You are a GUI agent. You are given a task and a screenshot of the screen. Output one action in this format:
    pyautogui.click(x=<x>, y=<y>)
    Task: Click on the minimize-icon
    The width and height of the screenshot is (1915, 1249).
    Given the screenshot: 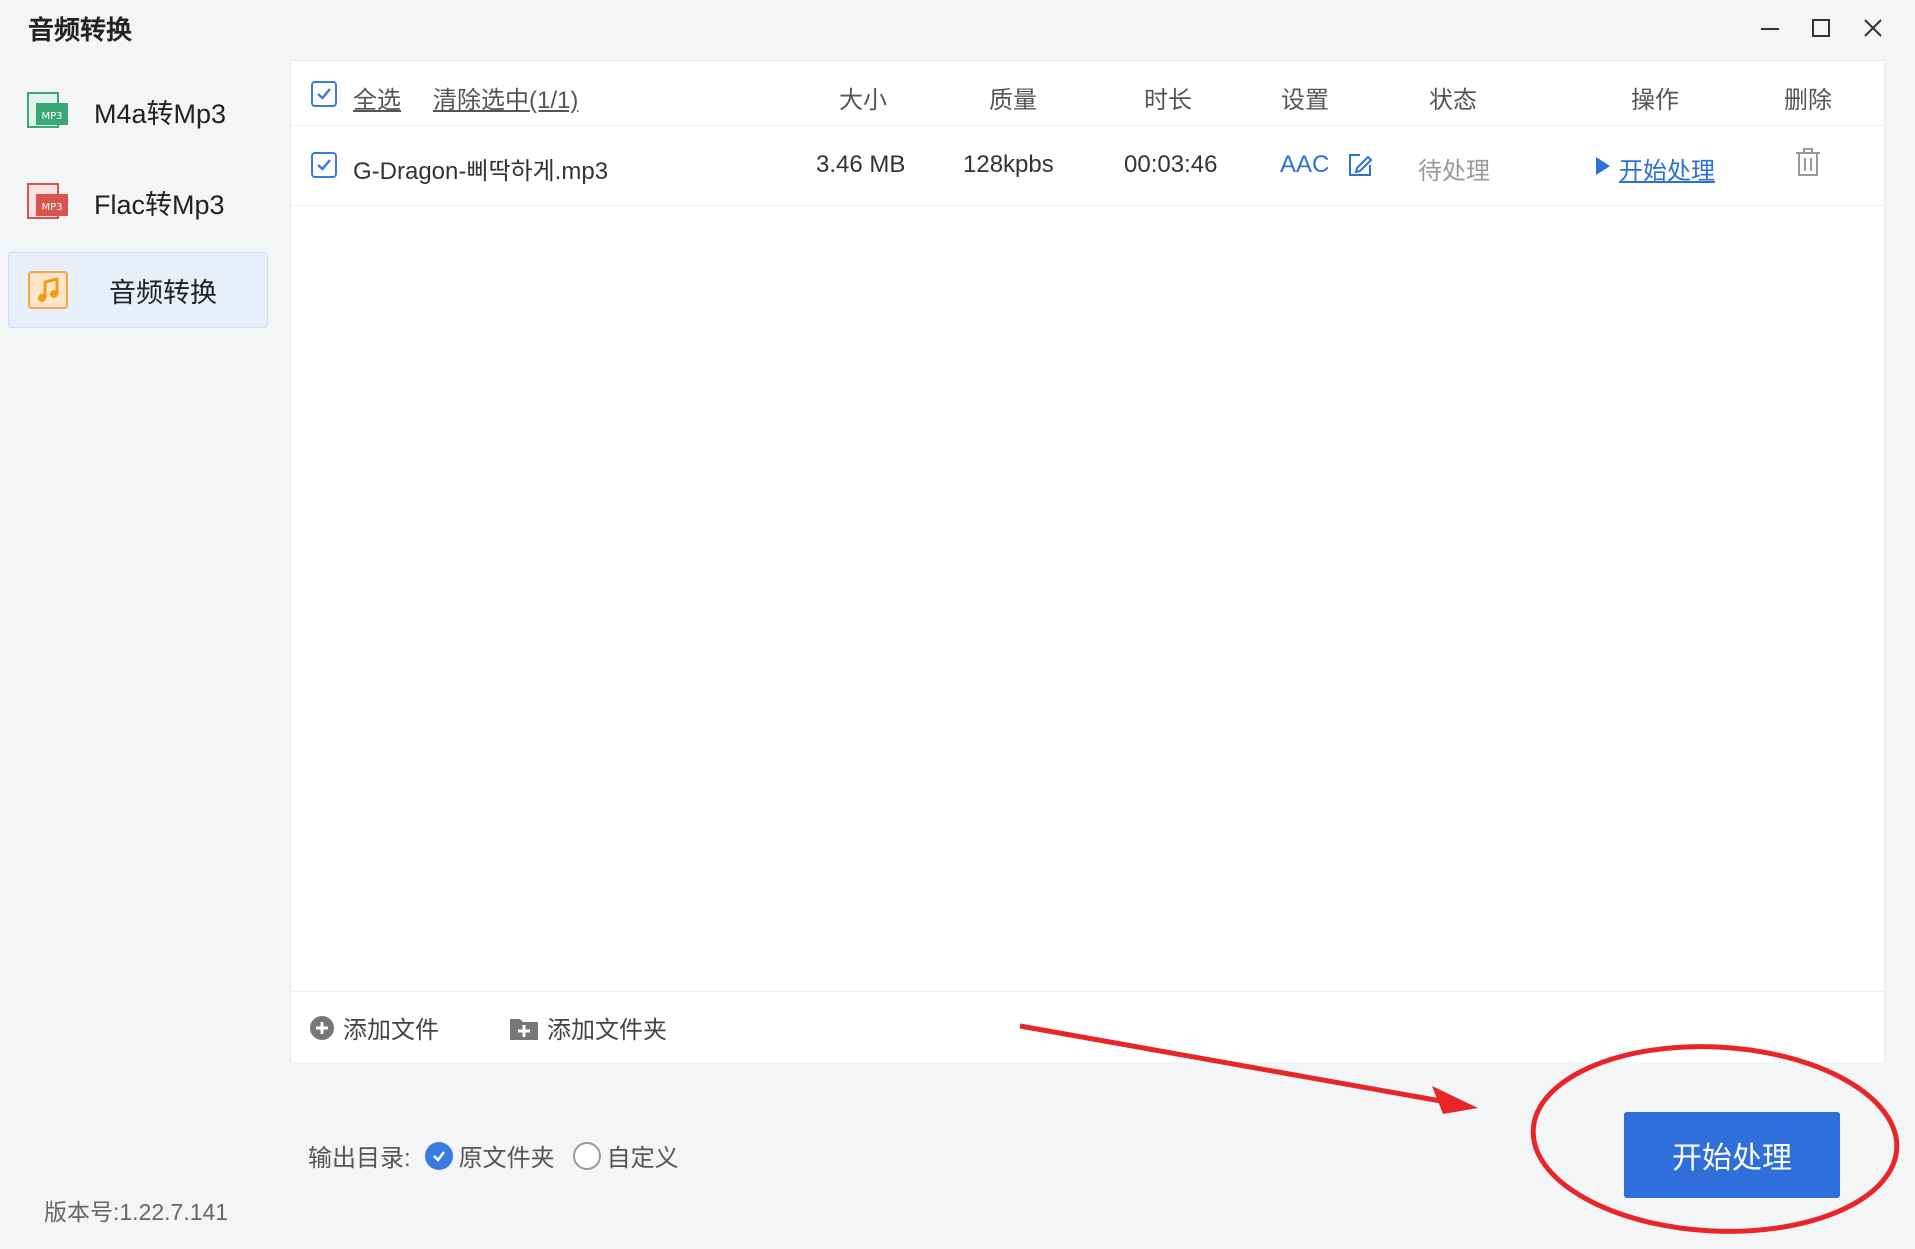 What is the action you would take?
    pyautogui.click(x=1770, y=29)
    